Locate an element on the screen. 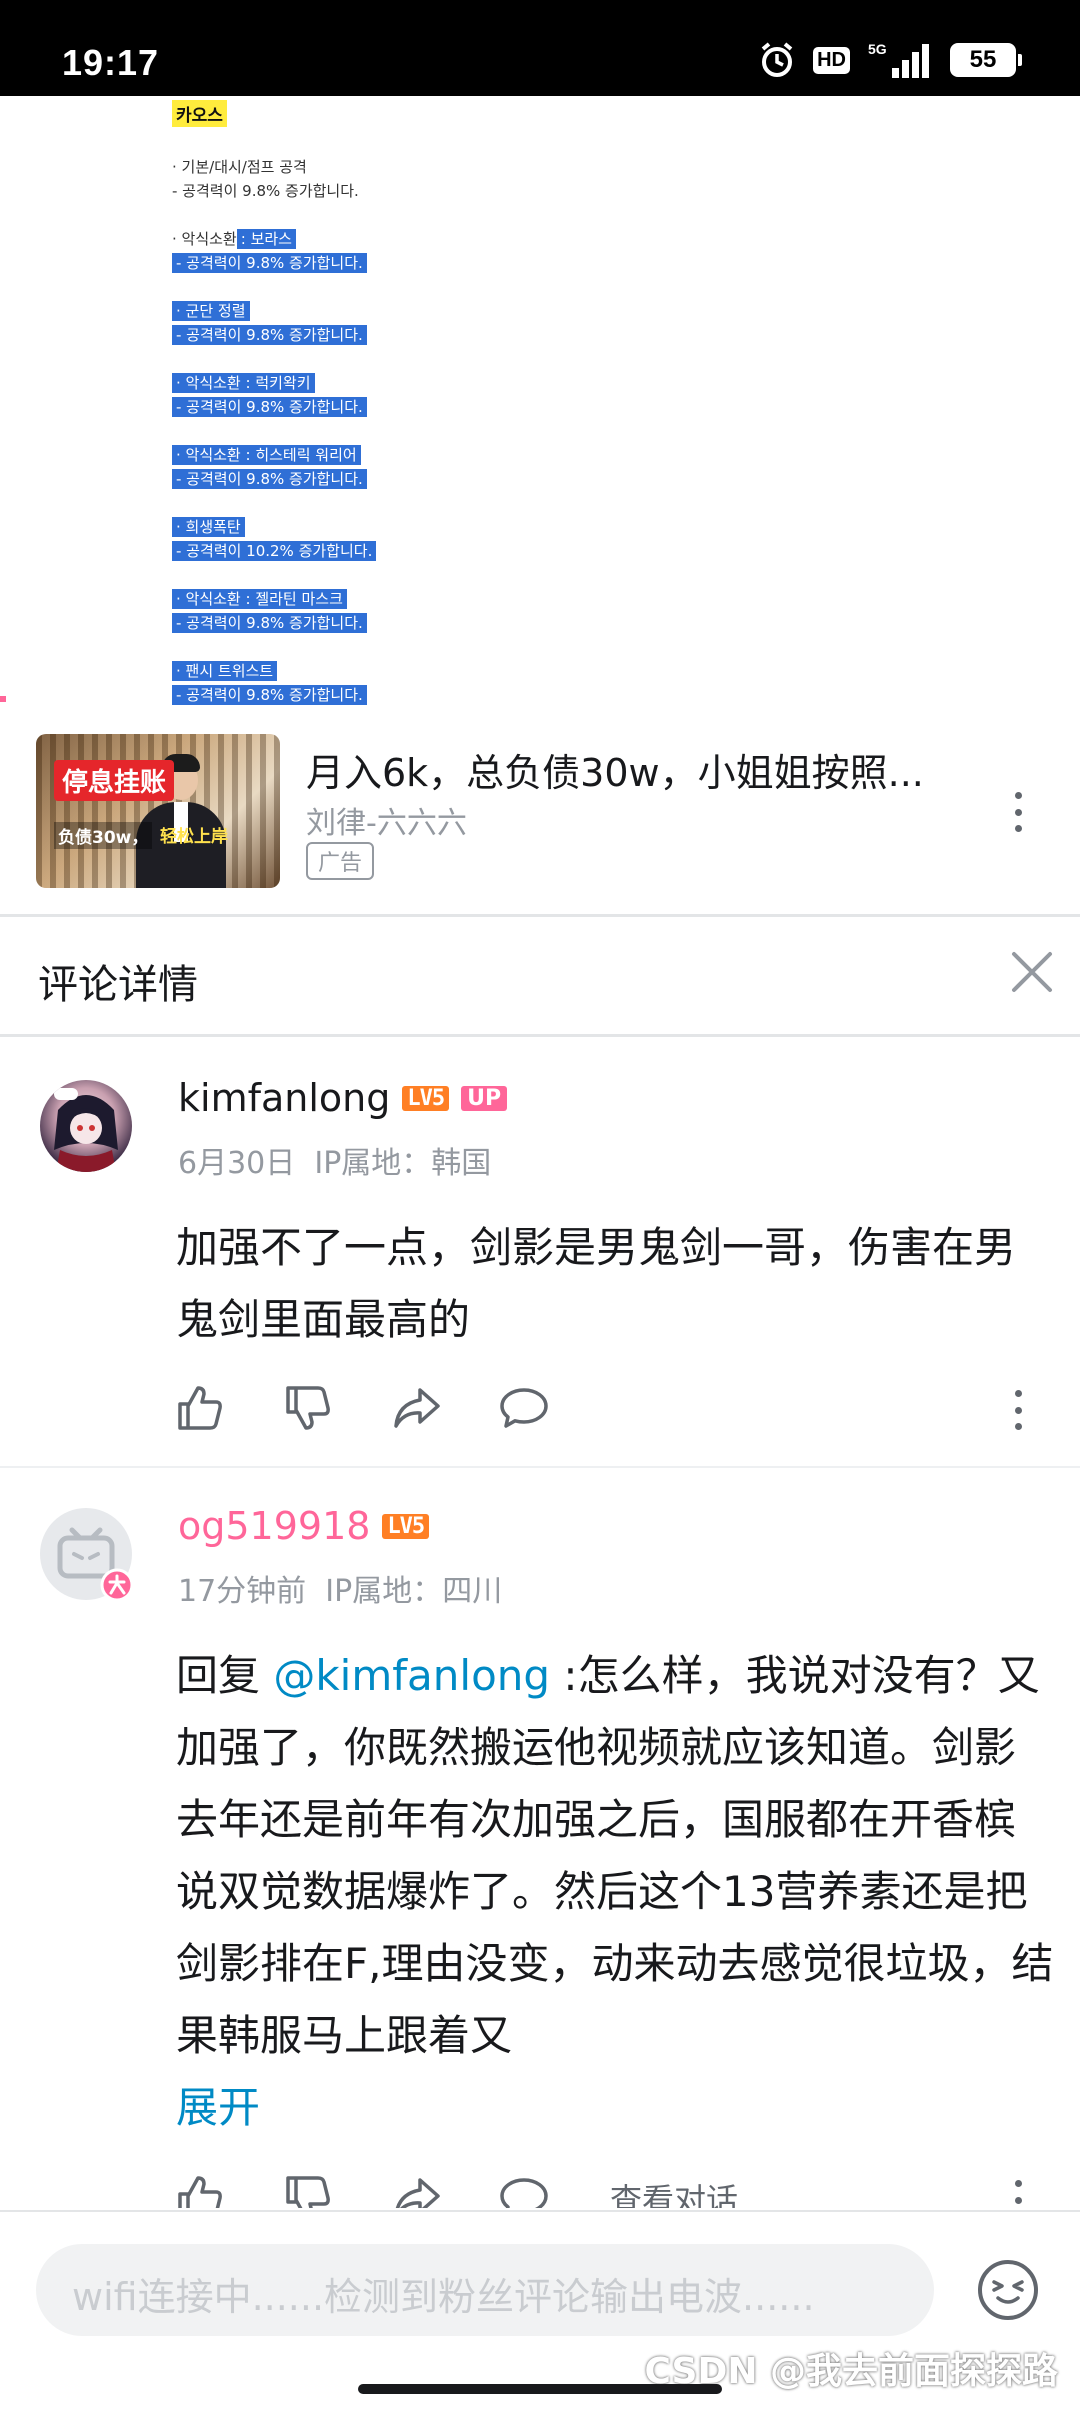 The width and height of the screenshot is (1080, 2414). up-badge: UP is located at coordinates (484, 1098).